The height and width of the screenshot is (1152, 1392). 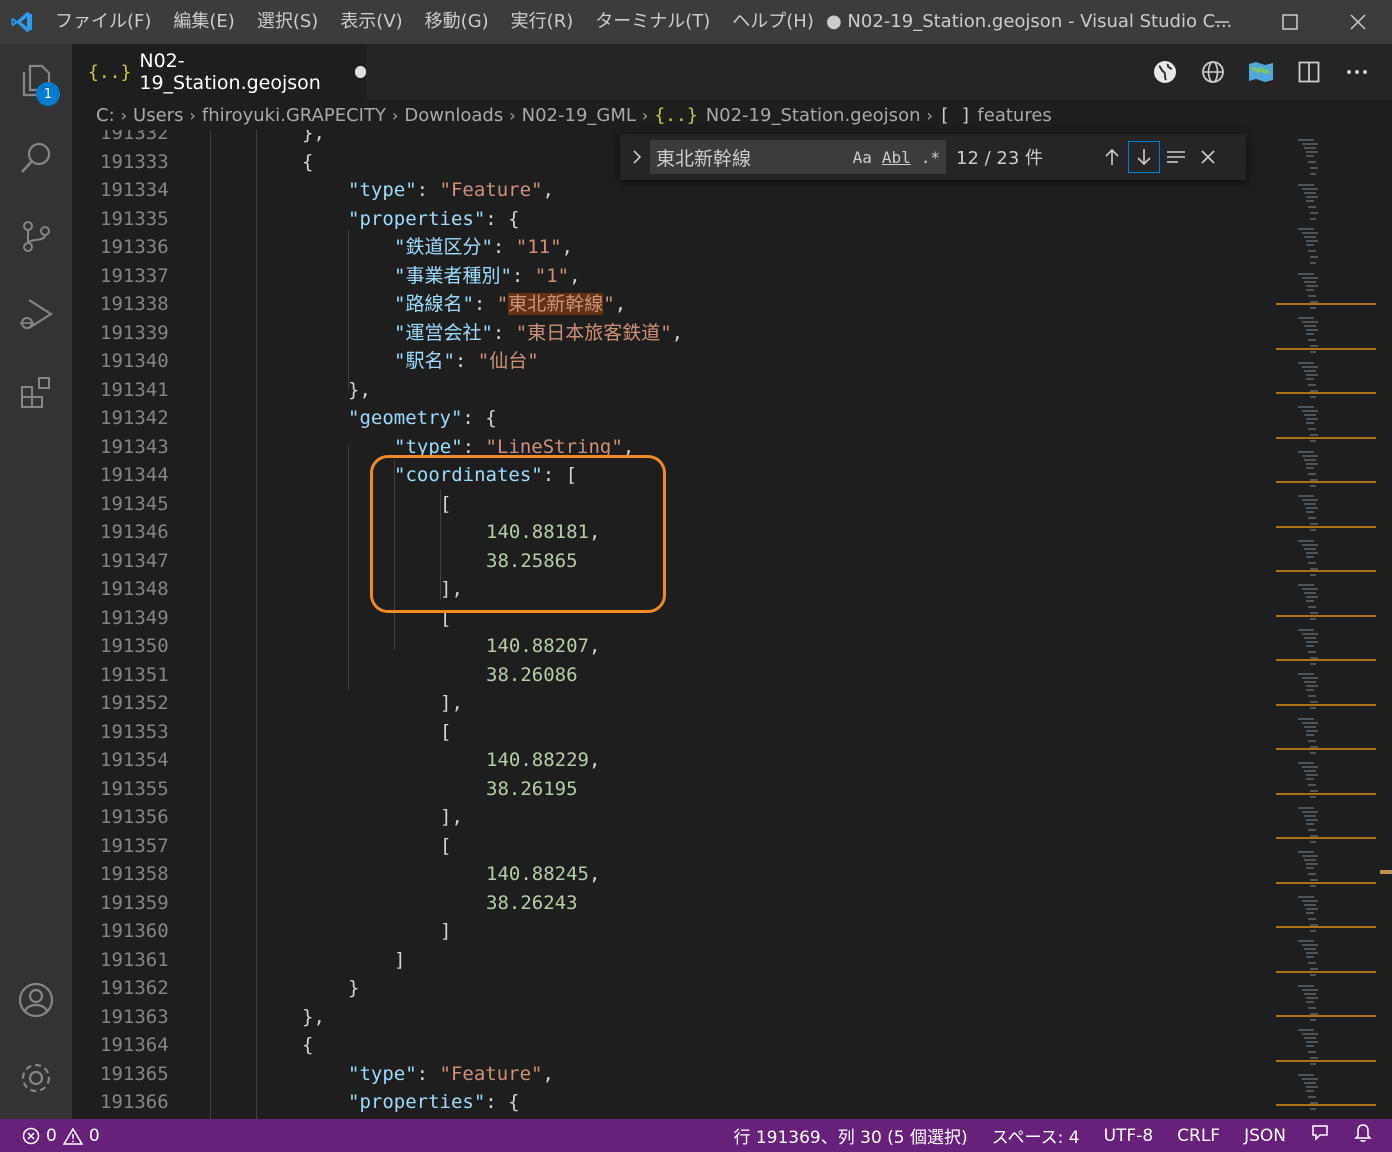 I want to click on code-token: ], so click(x=446, y=931).